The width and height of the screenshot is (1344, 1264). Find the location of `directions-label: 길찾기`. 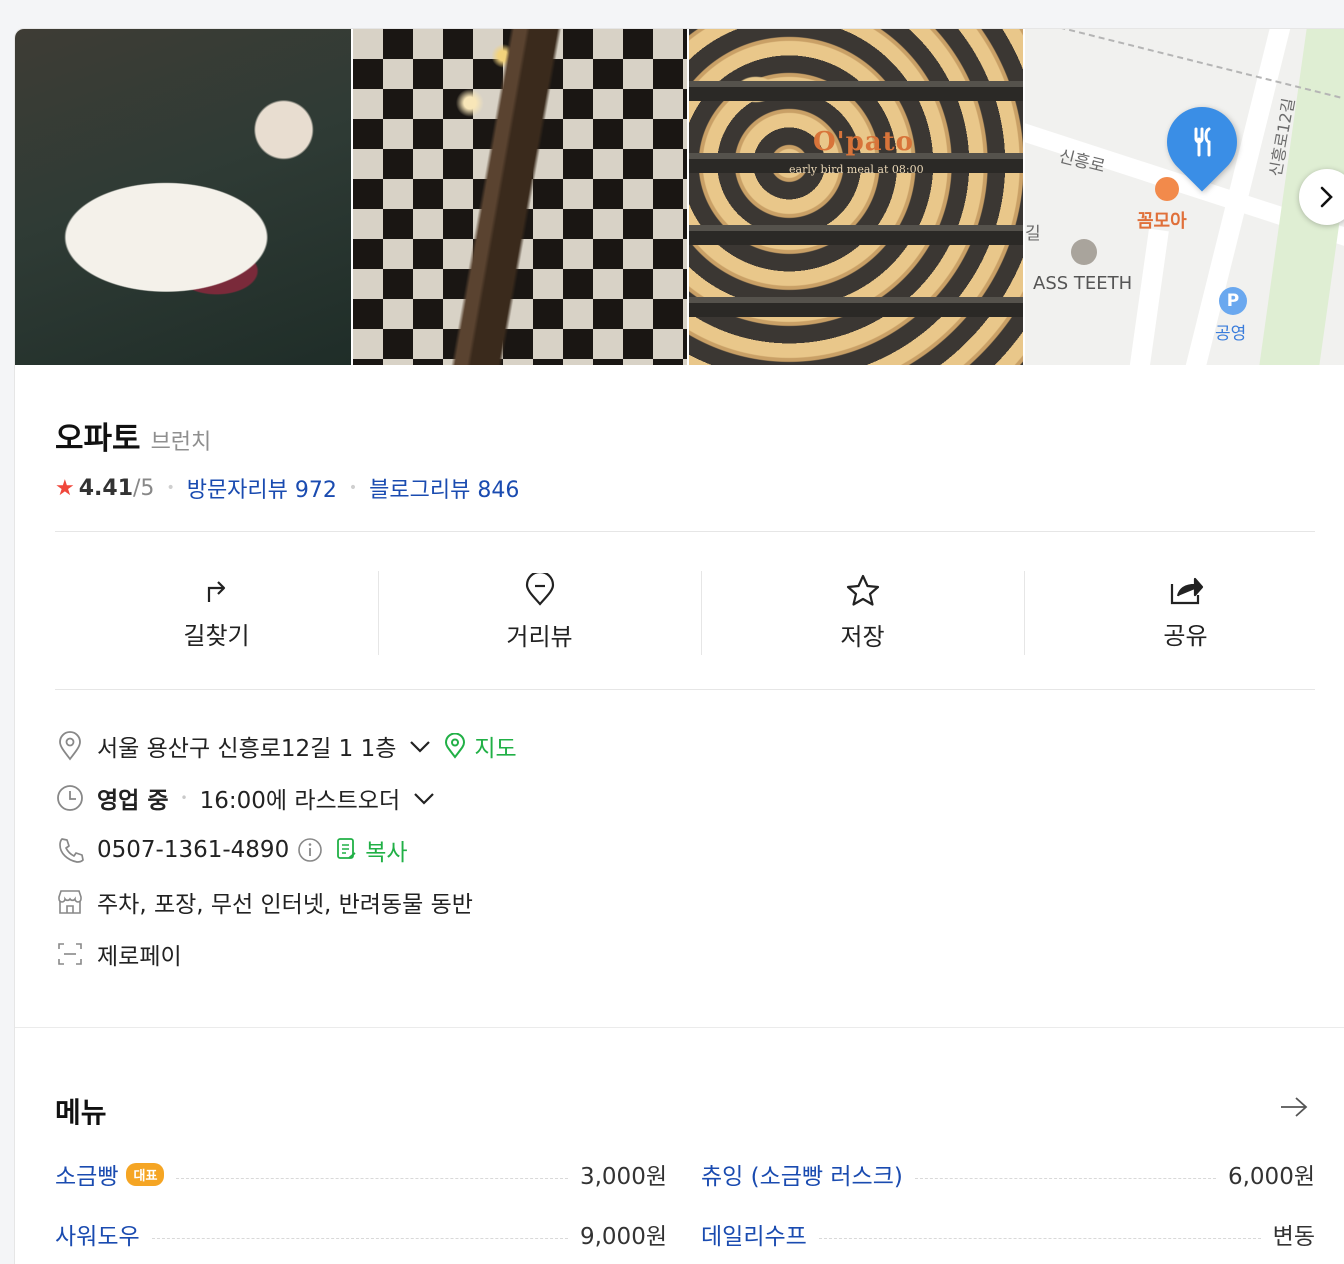

directions-label: 길찾기 is located at coordinates (216, 635).